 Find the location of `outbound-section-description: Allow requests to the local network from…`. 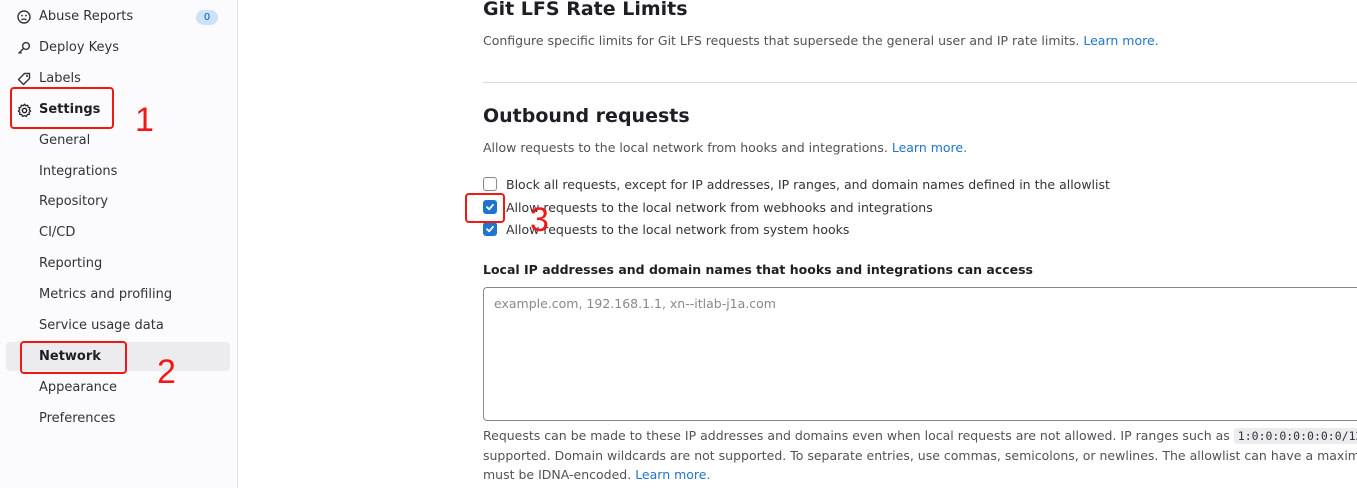

outbound-section-description: Allow requests to the local network from… is located at coordinates (725, 147).